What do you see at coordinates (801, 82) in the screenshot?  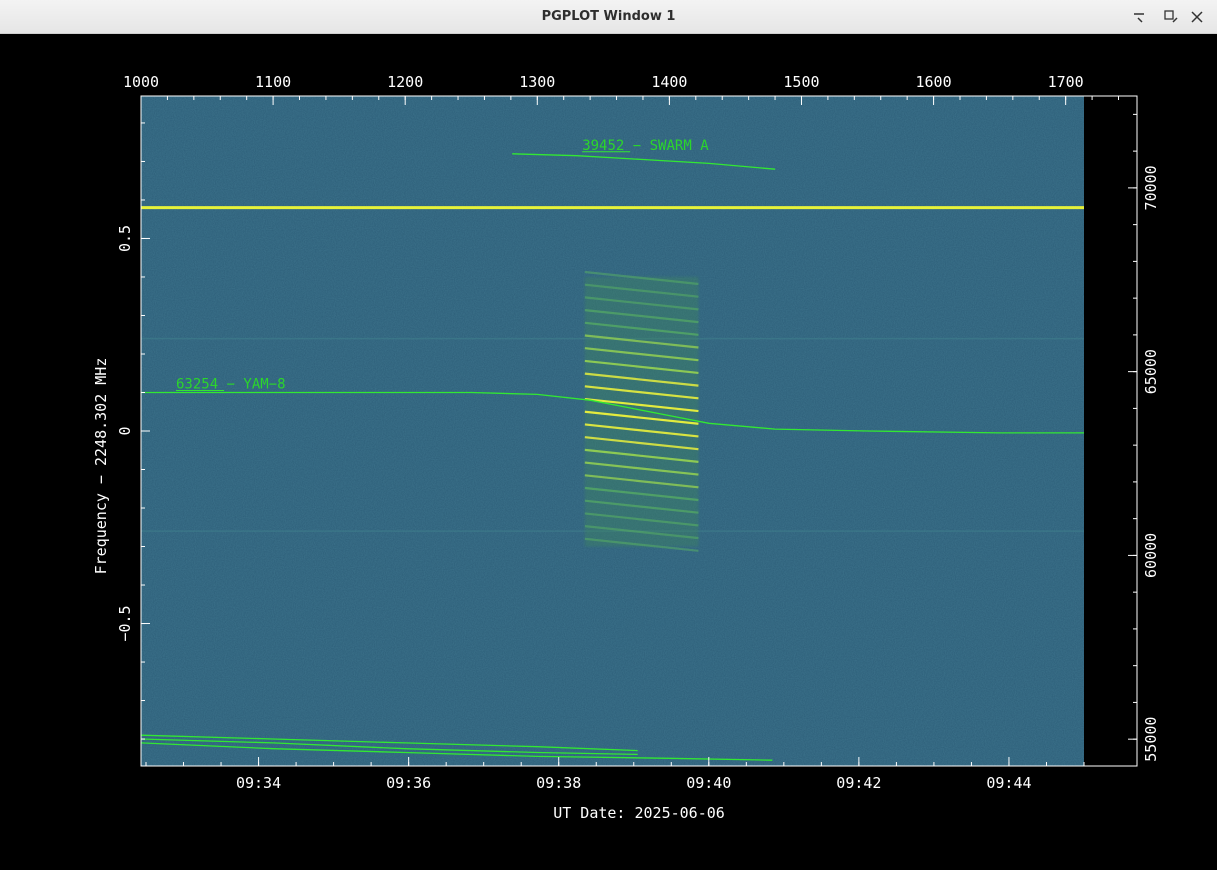 I see `top-tick-label: 1500` at bounding box center [801, 82].